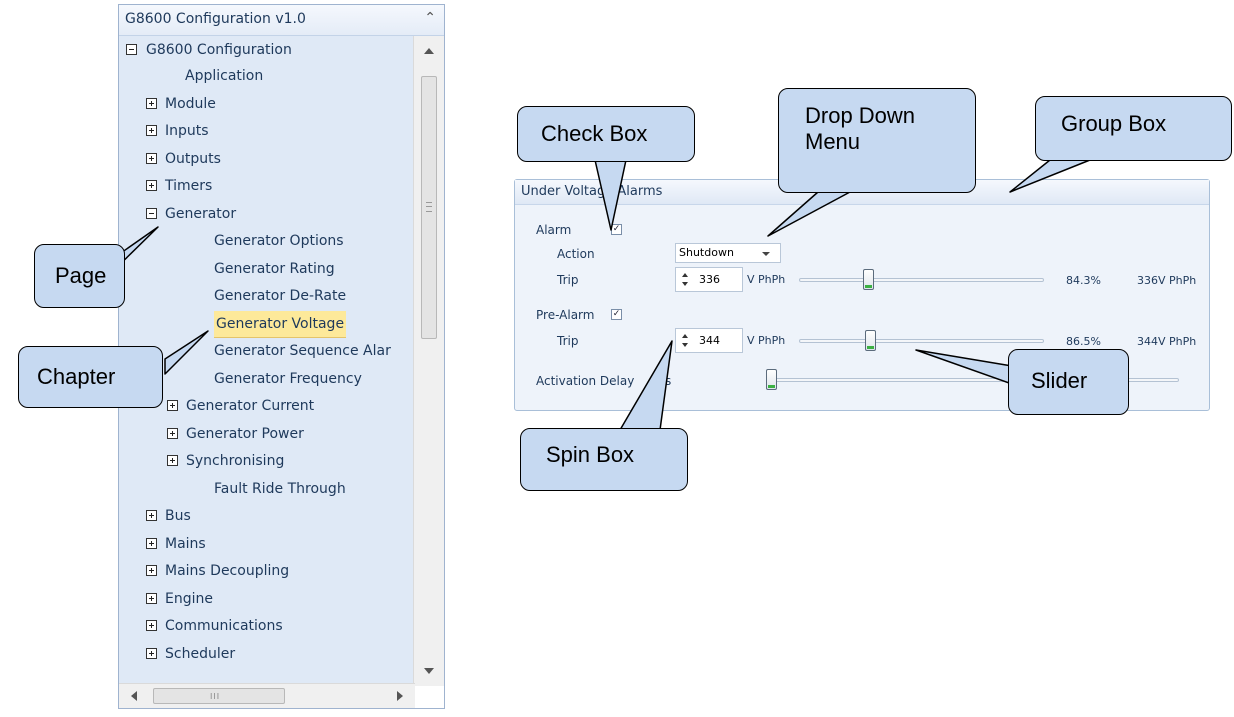 Image resolution: width=1234 pixels, height=717 pixels. What do you see at coordinates (594, 133) in the screenshot?
I see `callout-text: Check Box` at bounding box center [594, 133].